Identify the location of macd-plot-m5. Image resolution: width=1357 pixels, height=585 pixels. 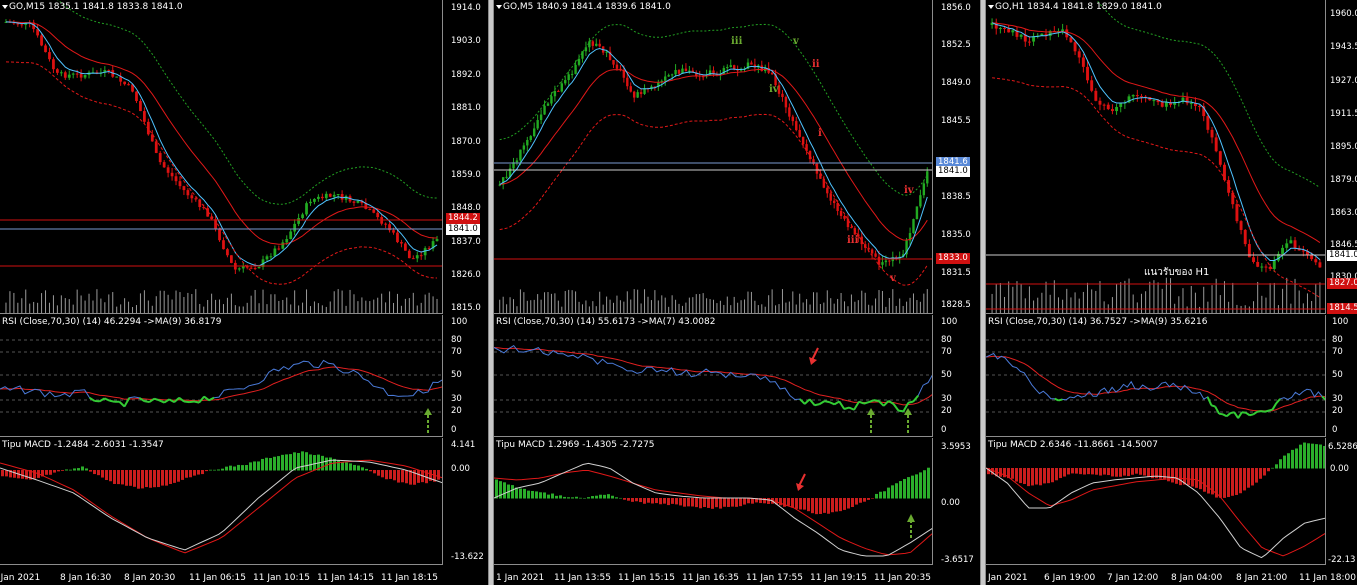
(713, 501).